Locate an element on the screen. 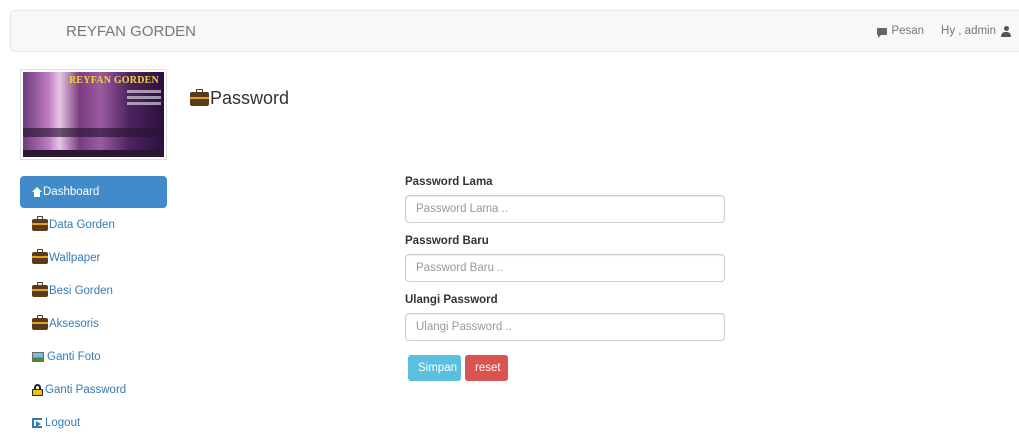  sidebar-item-label: Aksesoris is located at coordinates (74, 323).